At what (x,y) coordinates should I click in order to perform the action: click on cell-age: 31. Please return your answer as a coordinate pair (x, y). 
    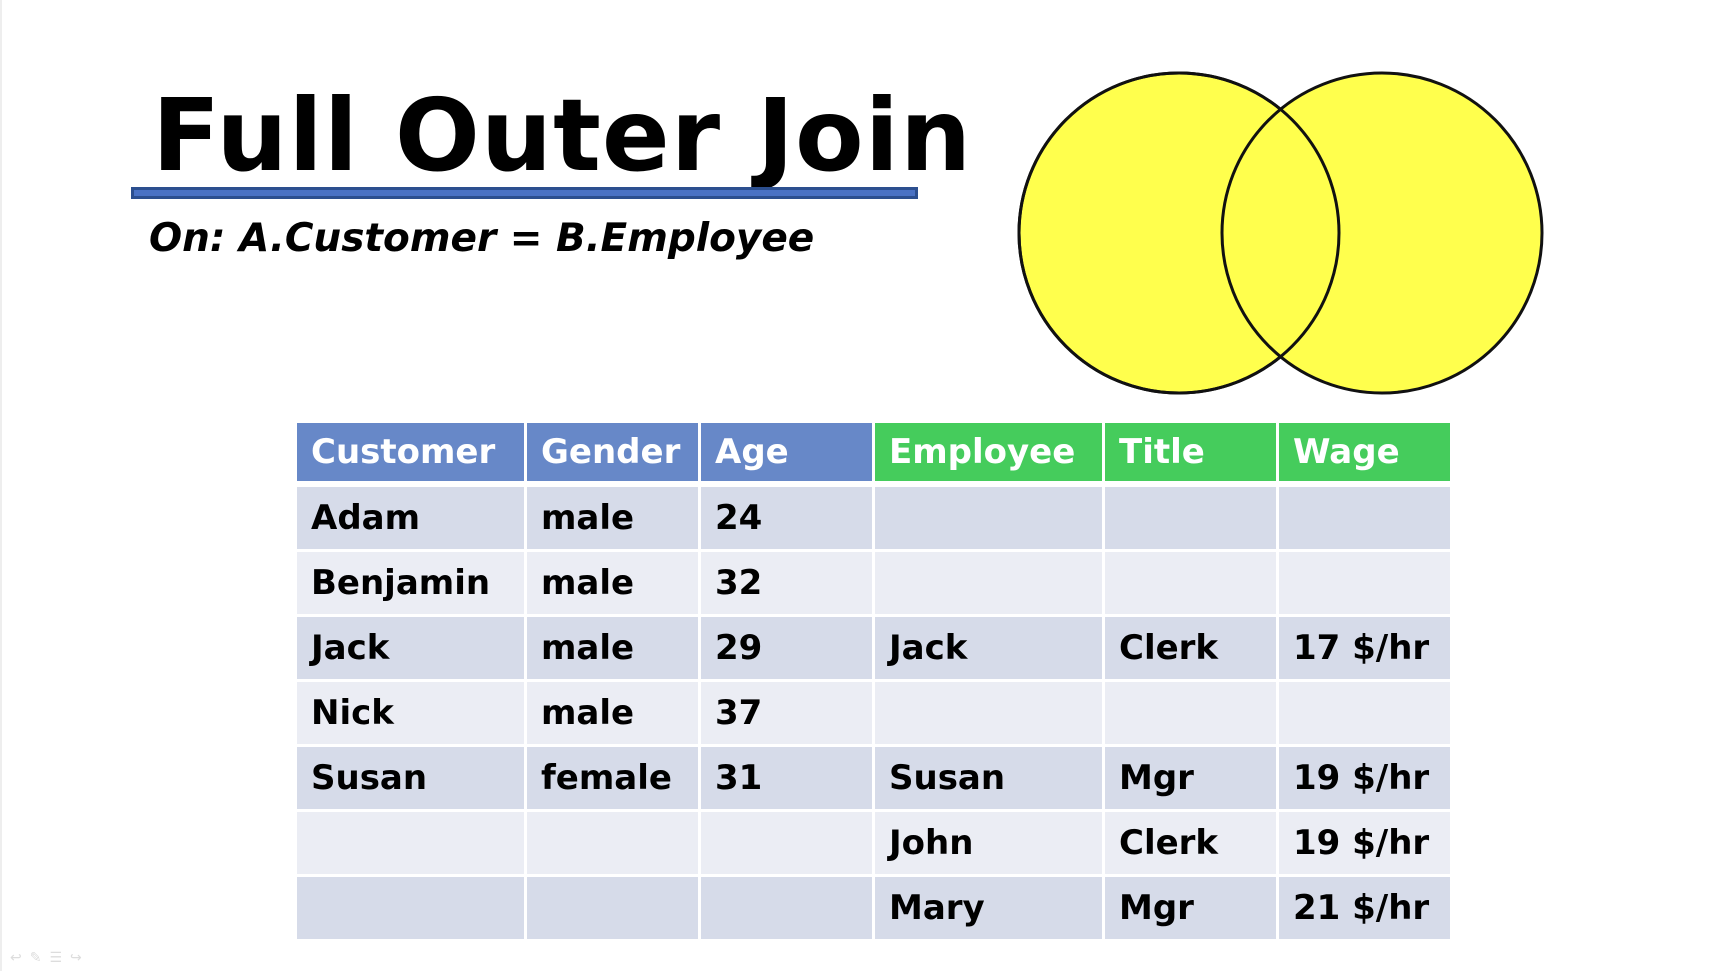
    Looking at the image, I should click on (786, 778).